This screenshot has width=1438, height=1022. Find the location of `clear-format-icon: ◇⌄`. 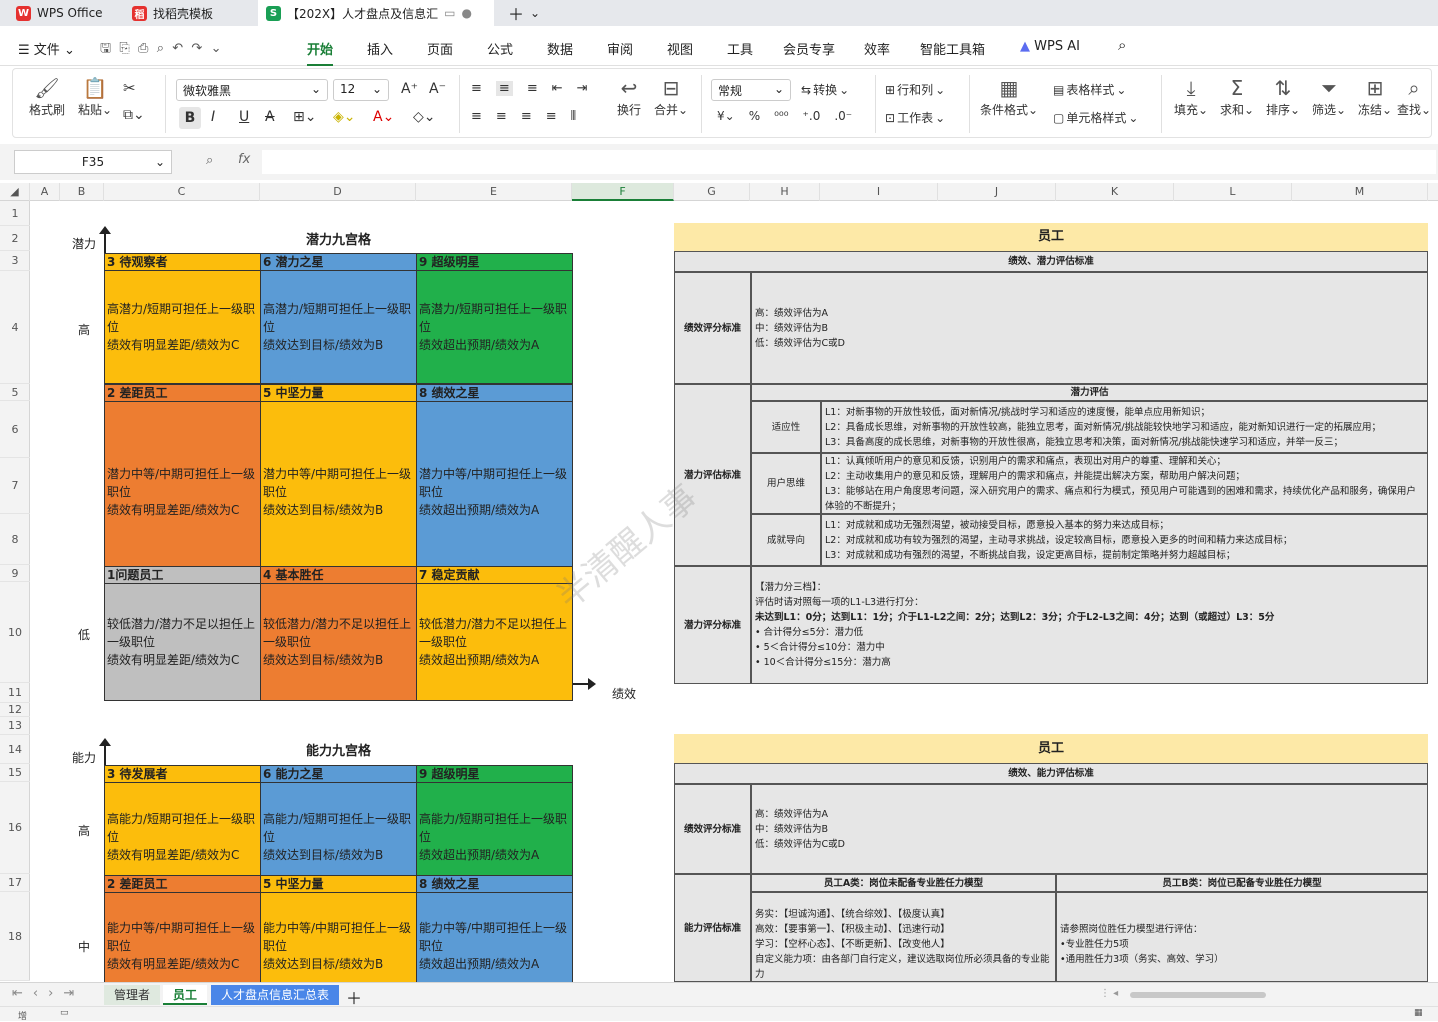

clear-format-icon: ◇⌄ is located at coordinates (424, 117).